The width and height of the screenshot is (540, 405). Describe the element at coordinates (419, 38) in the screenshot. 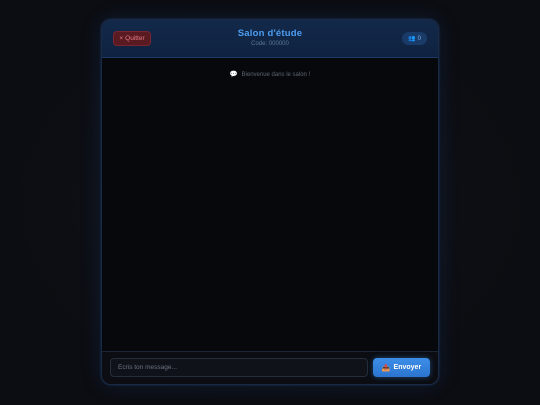

I see `members-count: 0` at that location.